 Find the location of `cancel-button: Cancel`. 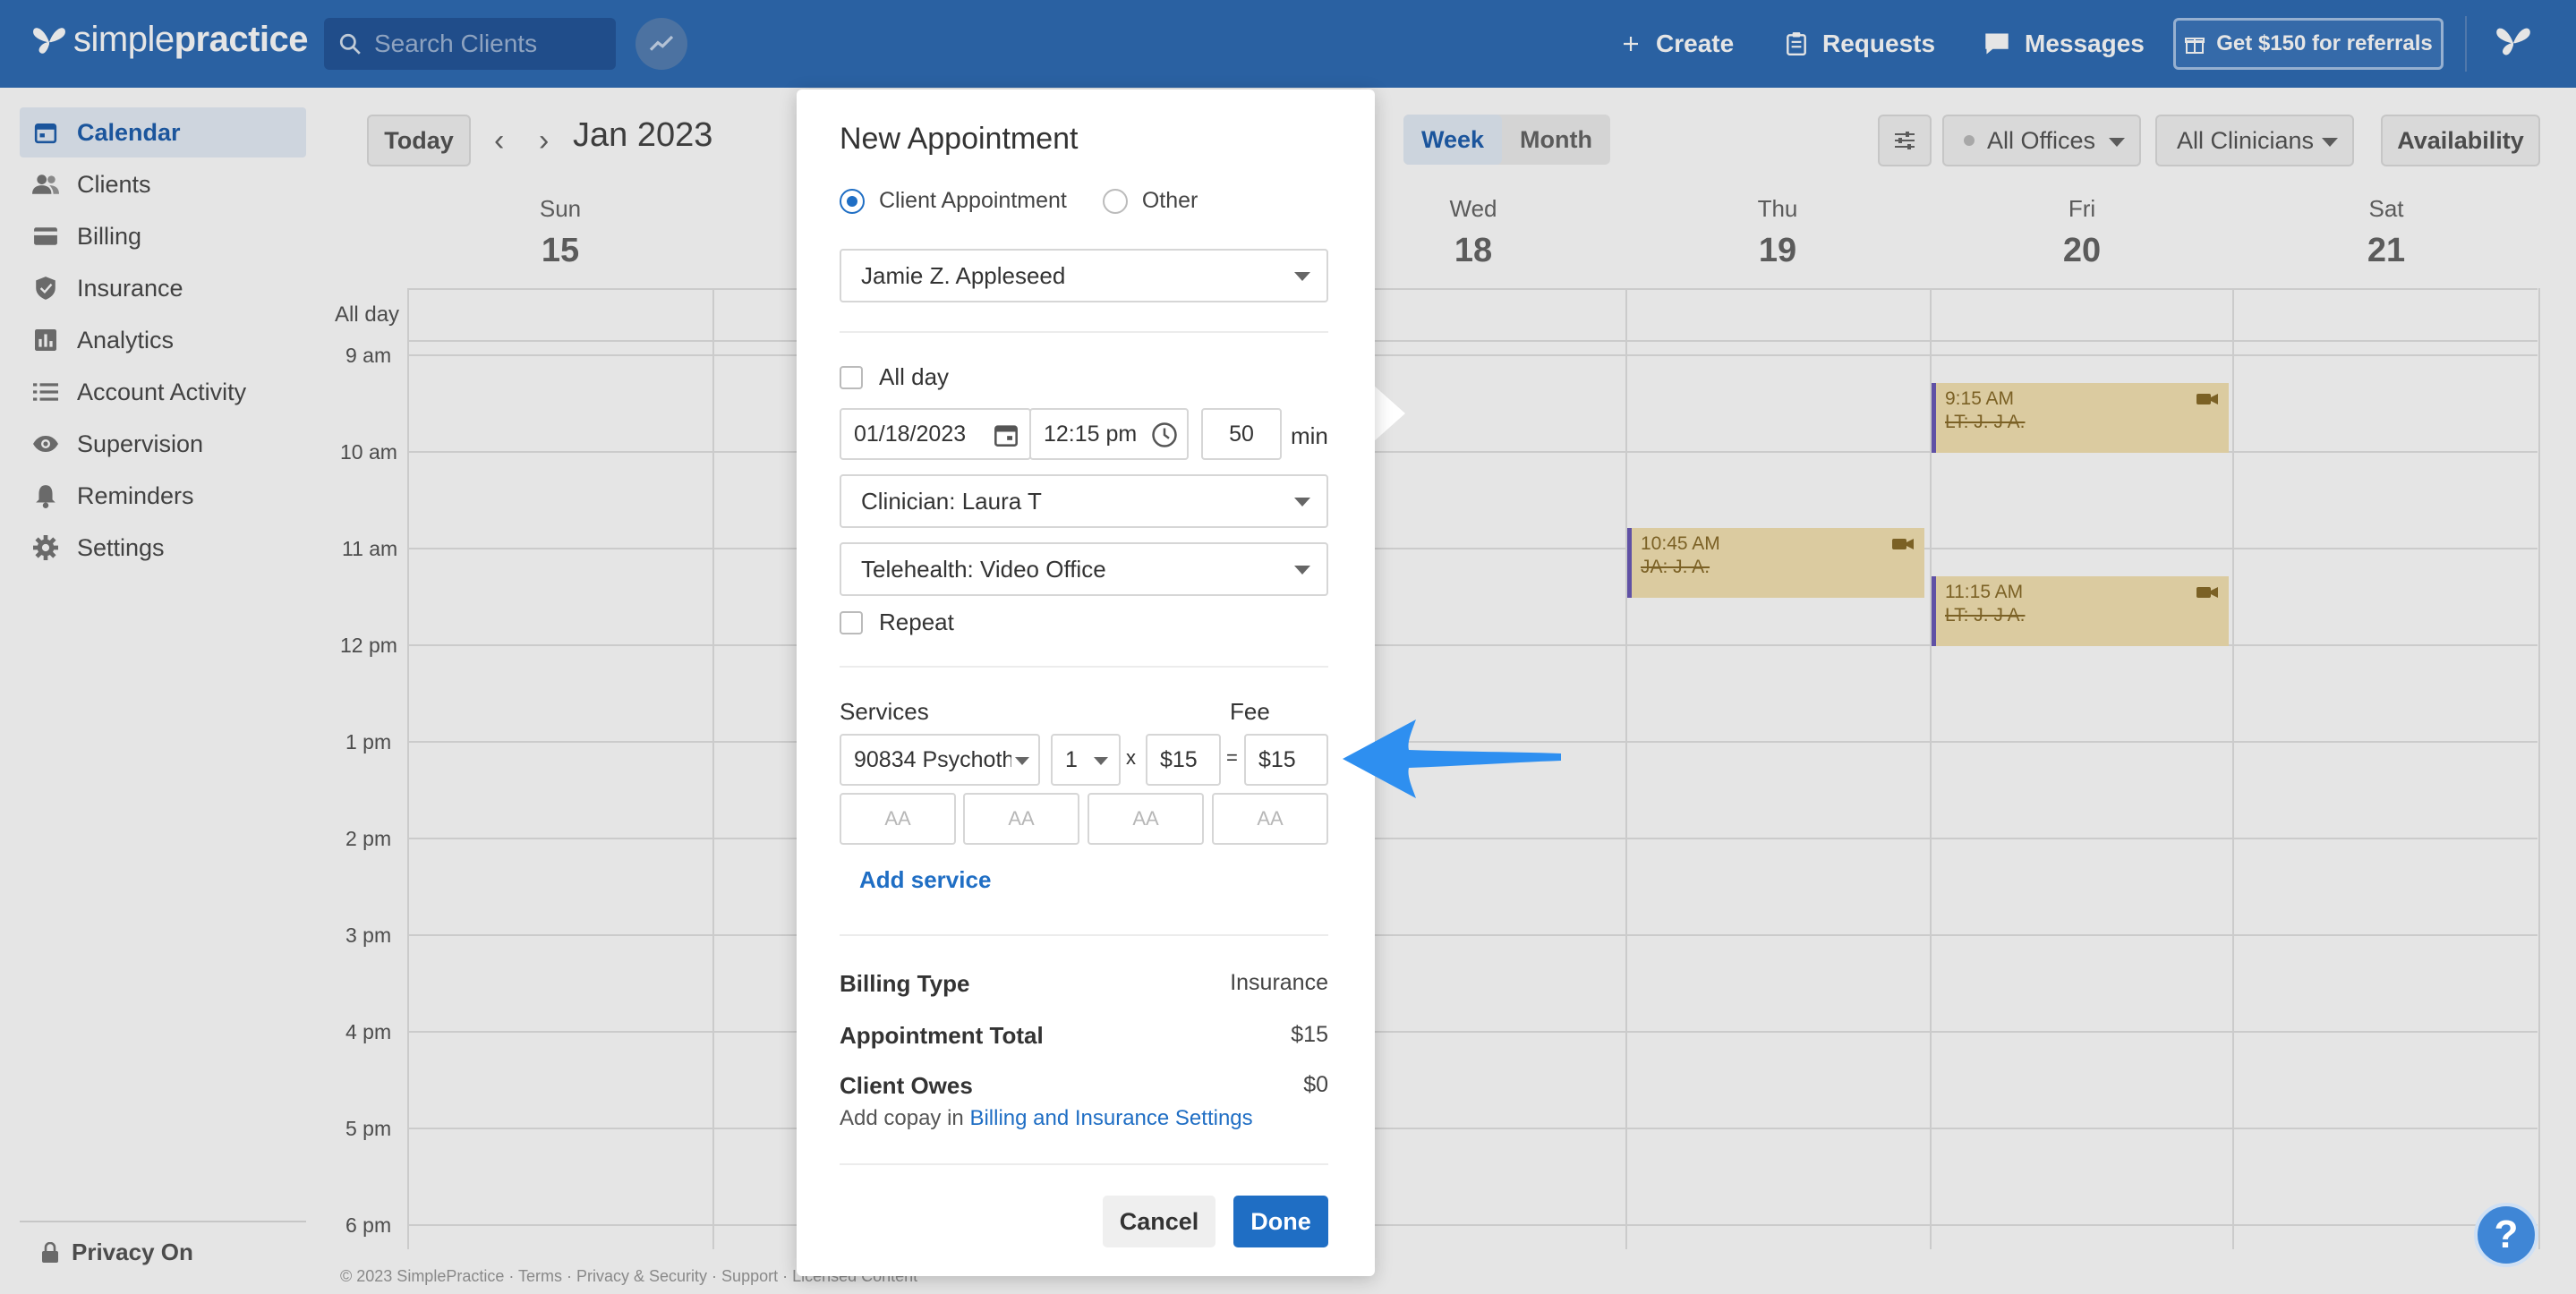

cancel-button: Cancel is located at coordinates (1159, 1221).